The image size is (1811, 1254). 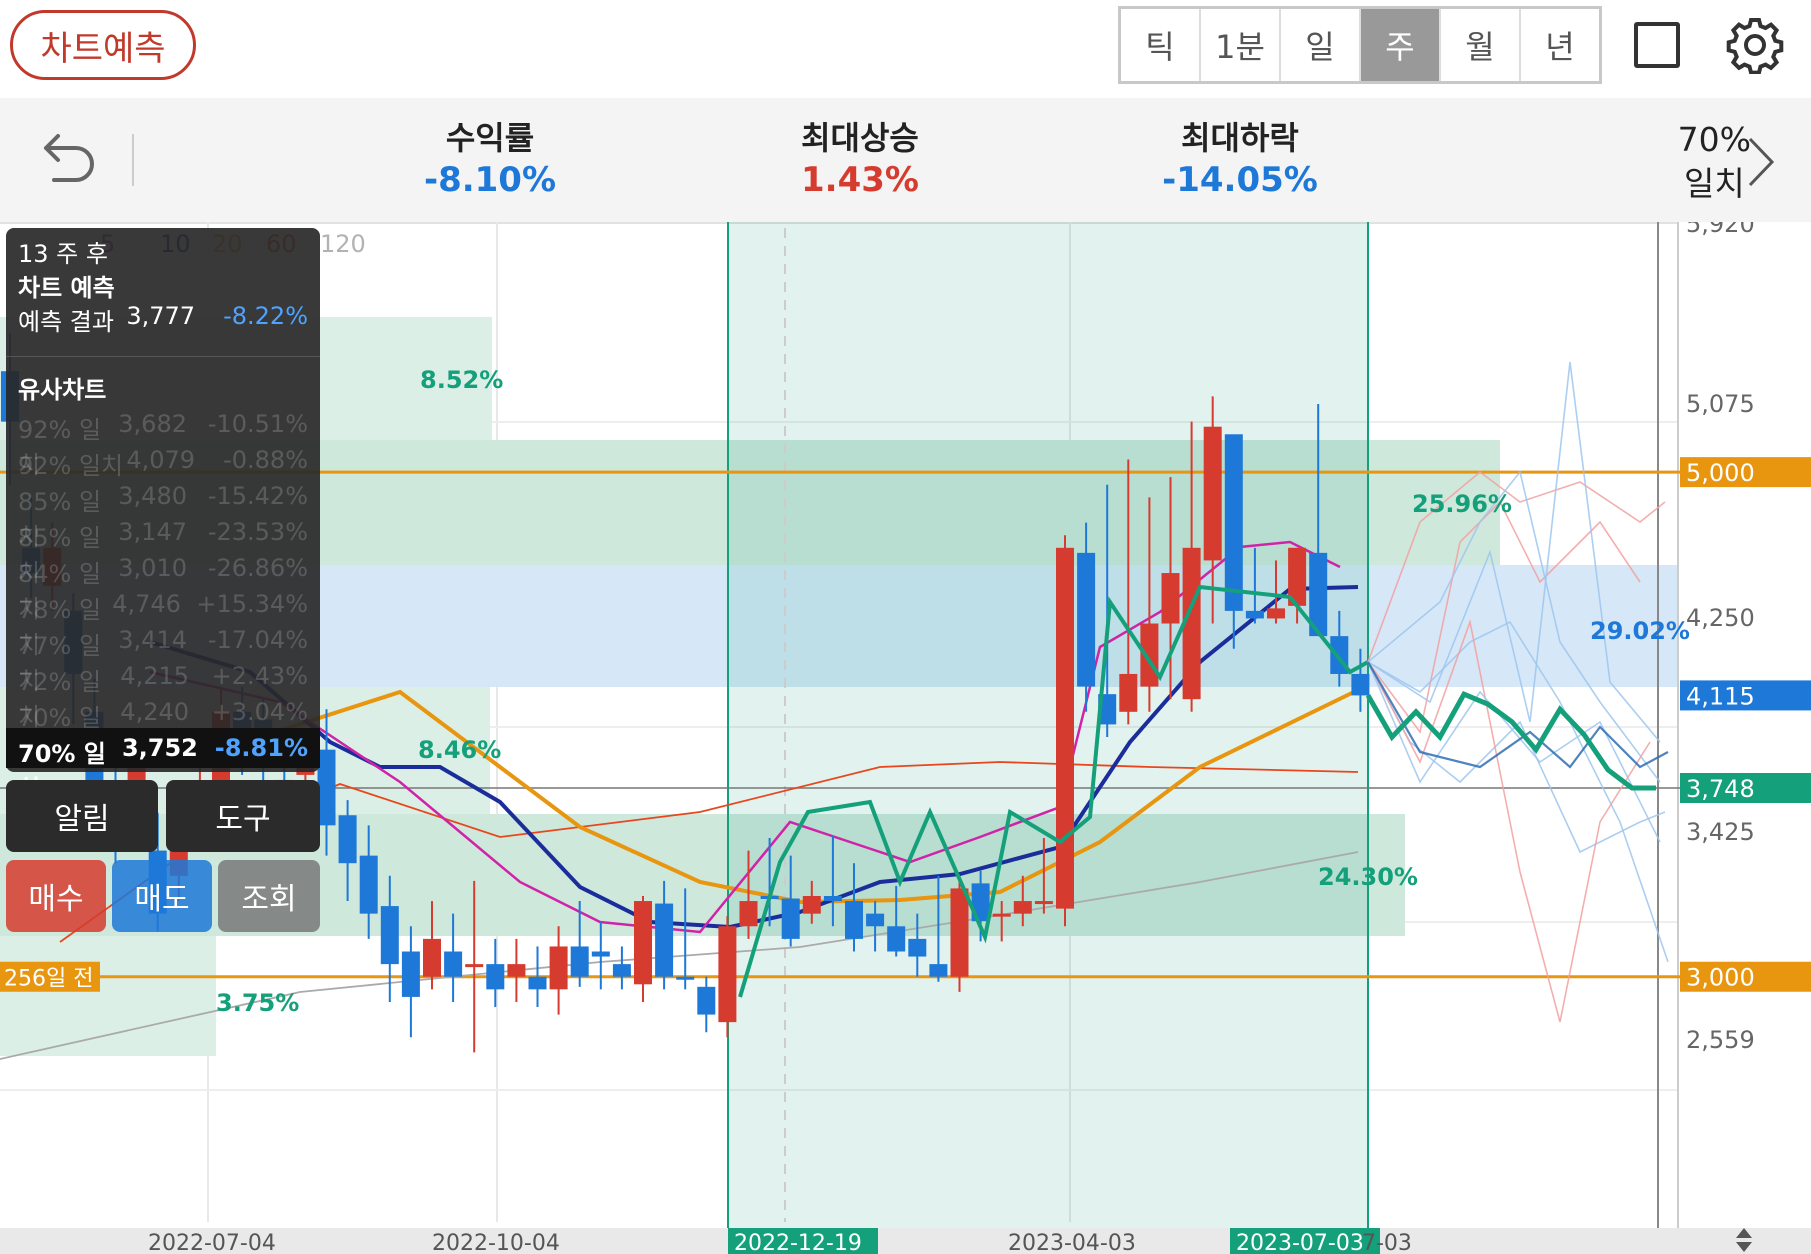 What do you see at coordinates (1481, 45) in the screenshot?
I see `period-tab-4: 월` at bounding box center [1481, 45].